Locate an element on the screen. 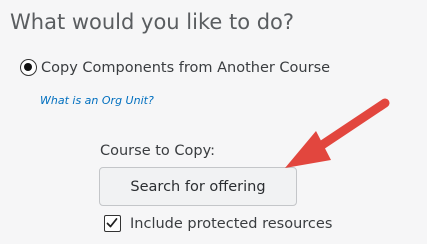 This screenshot has width=427, height=244. copy-components-option: Copy Components from Another Course is located at coordinates (175, 67).